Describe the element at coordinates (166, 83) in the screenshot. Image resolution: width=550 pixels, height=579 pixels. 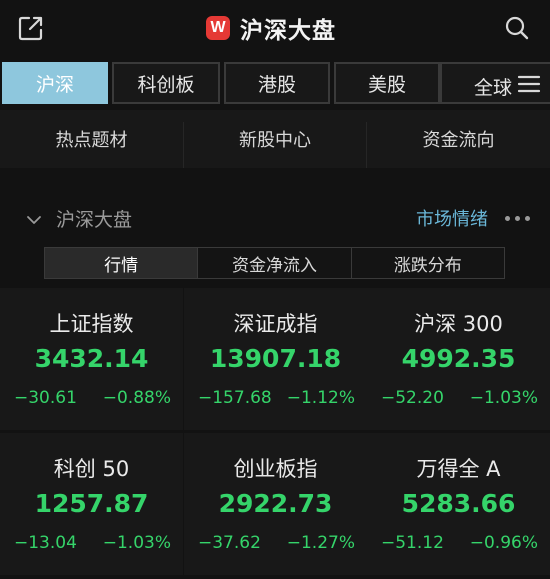
I see `tab-star-market: 科创板` at that location.